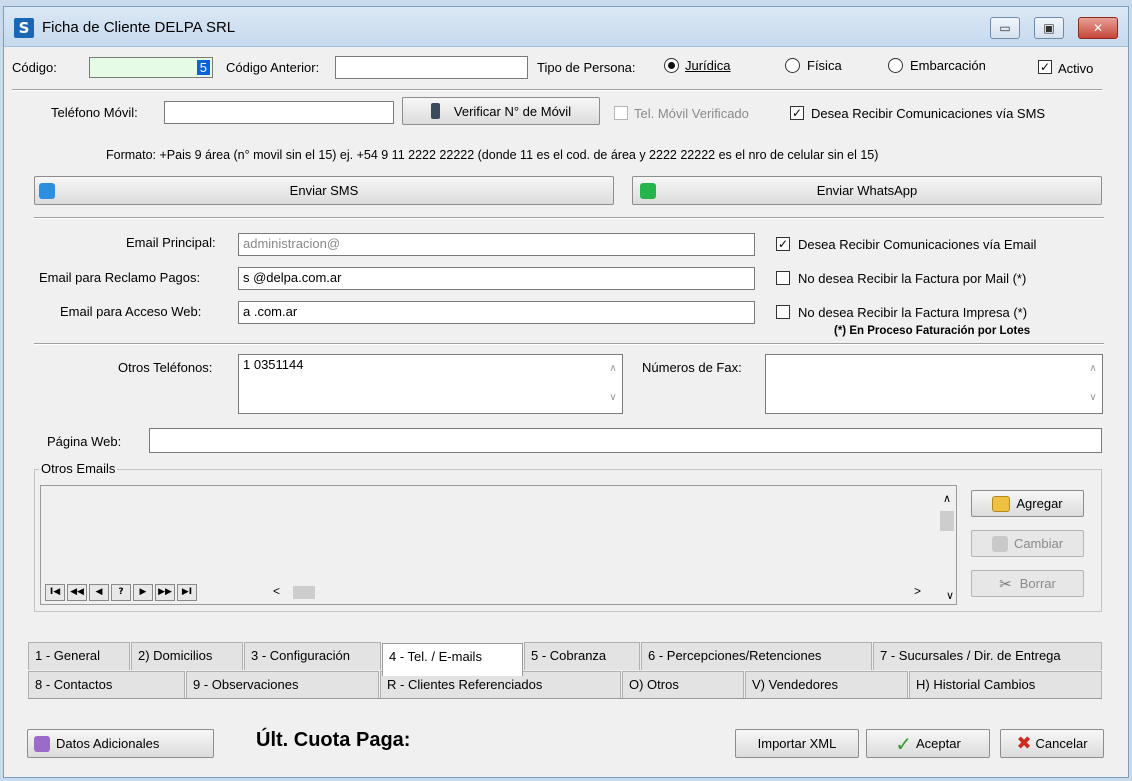 This screenshot has width=1132, height=781. What do you see at coordinates (165, 367) in the screenshot?
I see `otros-telefonos-label: Otros Teléfonos:` at bounding box center [165, 367].